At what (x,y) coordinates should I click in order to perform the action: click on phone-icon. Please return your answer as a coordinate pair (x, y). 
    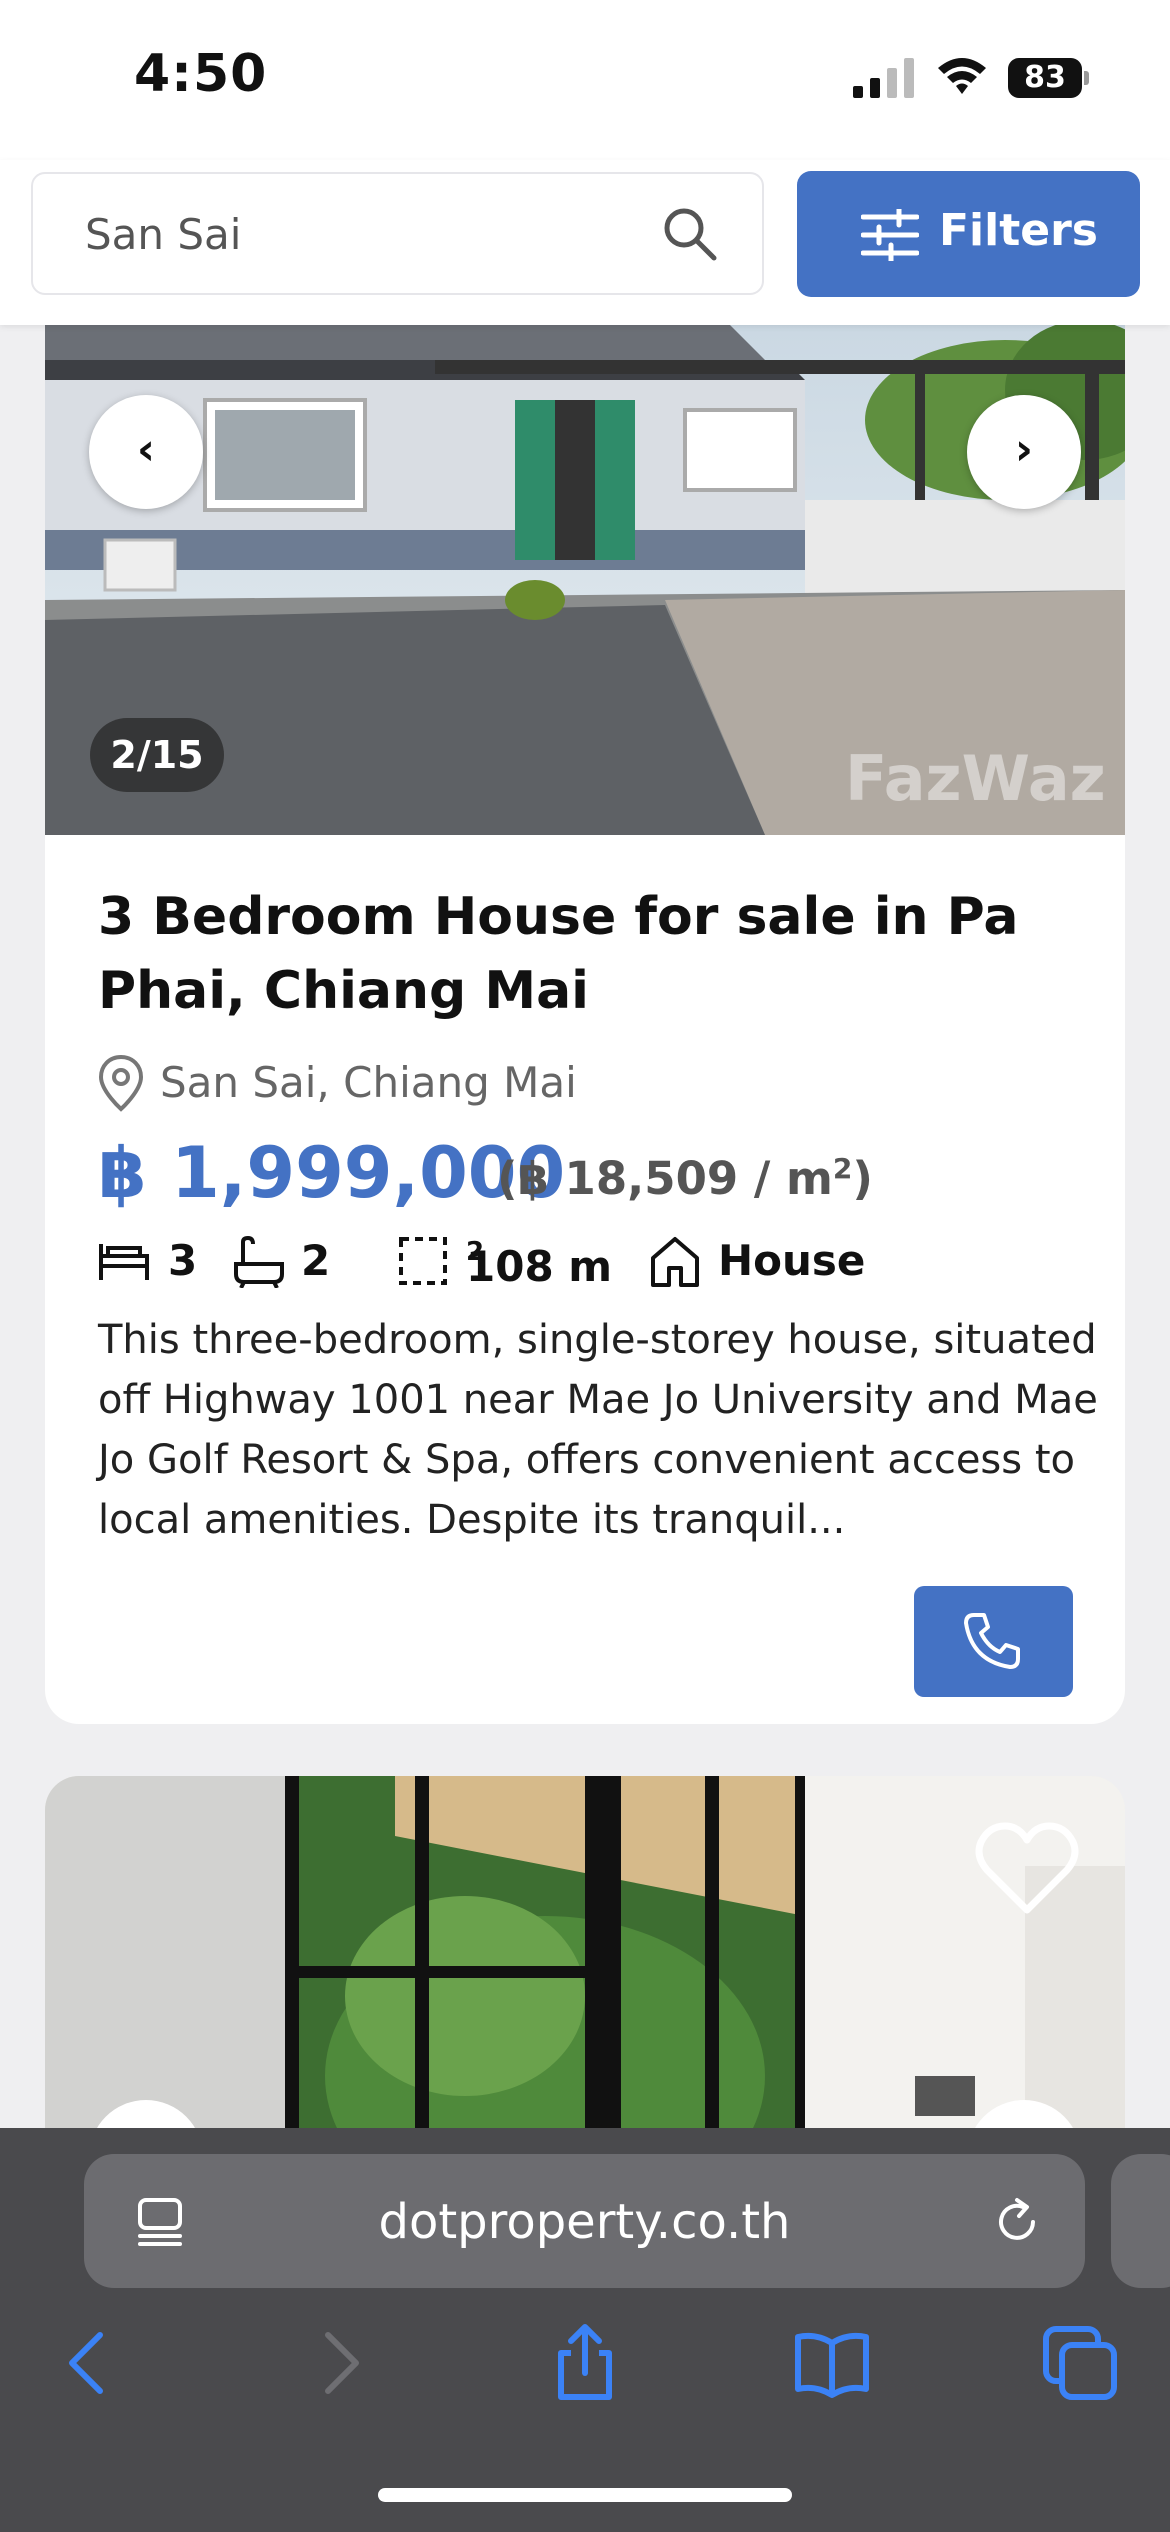
    Looking at the image, I should click on (992, 1641).